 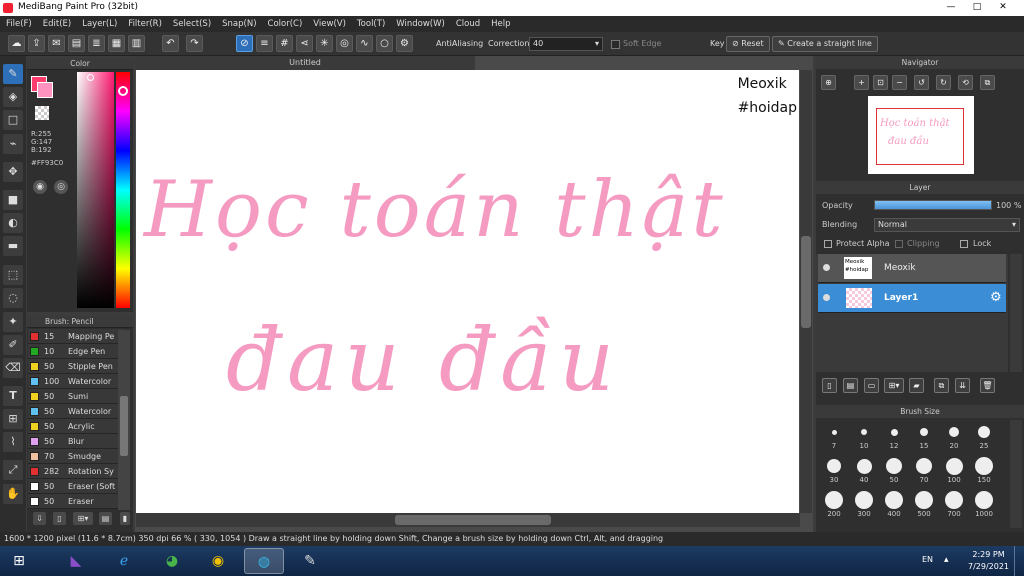 I want to click on brush-size-option: 30, so click(x=834, y=473).